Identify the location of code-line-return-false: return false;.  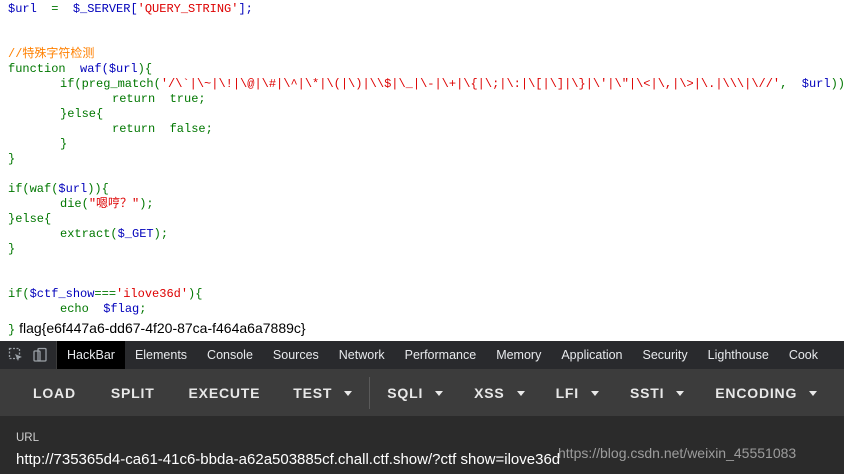
(162, 129).